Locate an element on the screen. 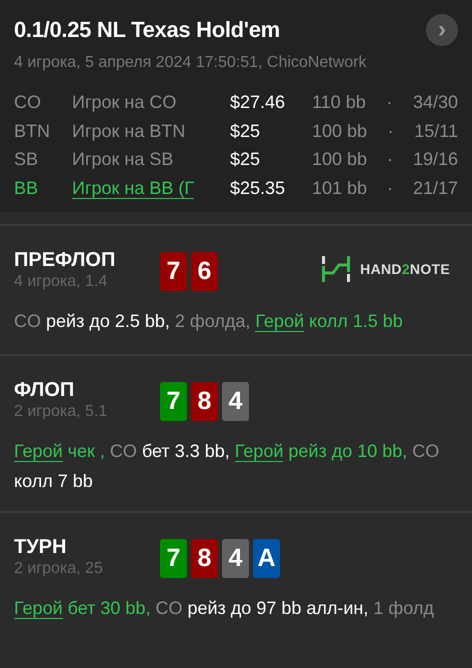  player-stats: 19/16 is located at coordinates (435, 159).